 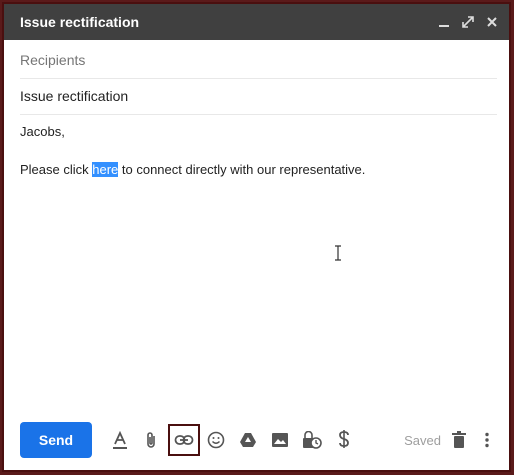 What do you see at coordinates (53, 60) in the screenshot?
I see `recipients-placeholder: Recipients` at bounding box center [53, 60].